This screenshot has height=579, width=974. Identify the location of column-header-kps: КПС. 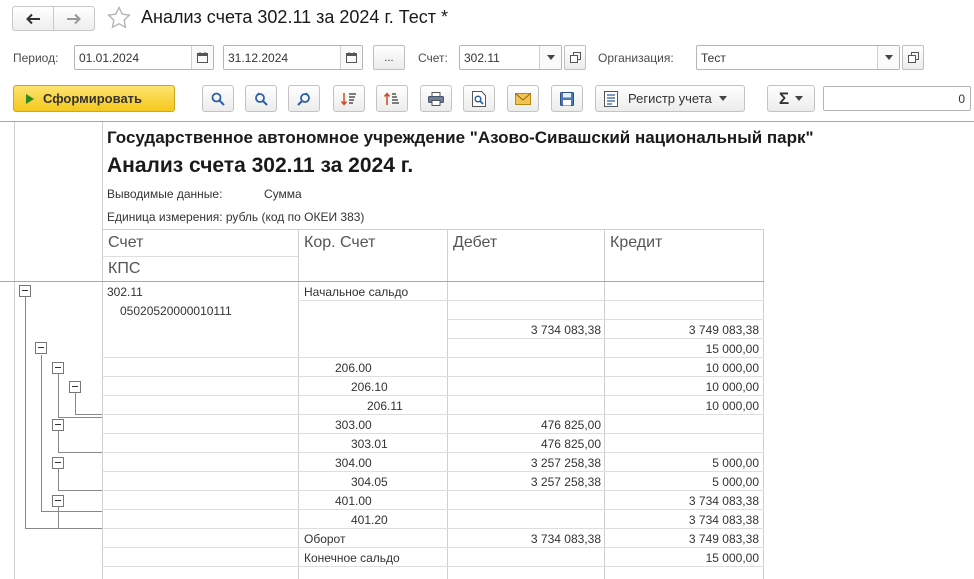
(124, 268).